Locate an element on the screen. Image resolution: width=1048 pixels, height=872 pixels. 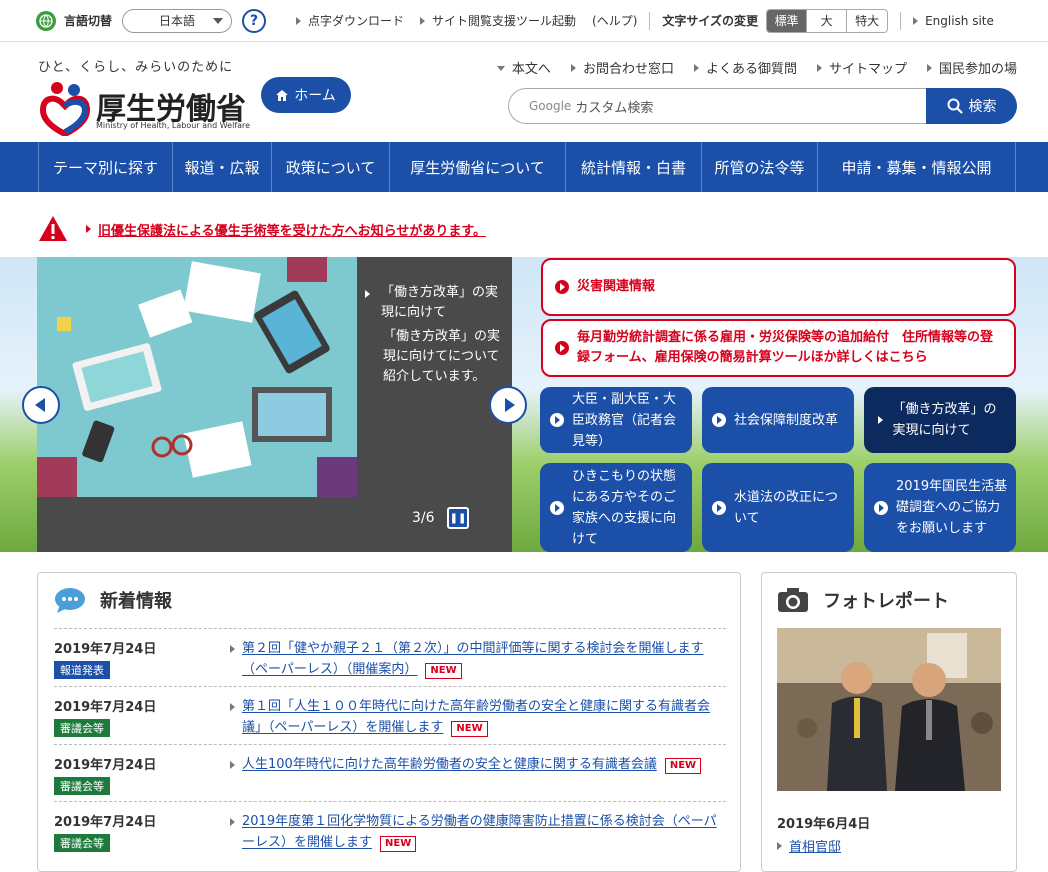
tile-water-law: 水道法の改正について is located at coordinates (778, 507).